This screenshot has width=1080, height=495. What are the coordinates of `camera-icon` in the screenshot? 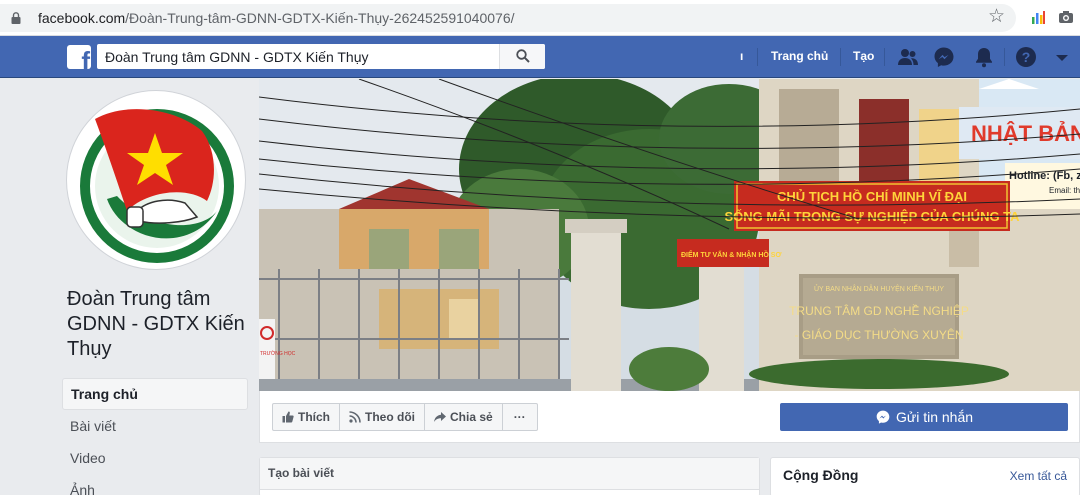 It's located at (1066, 17).